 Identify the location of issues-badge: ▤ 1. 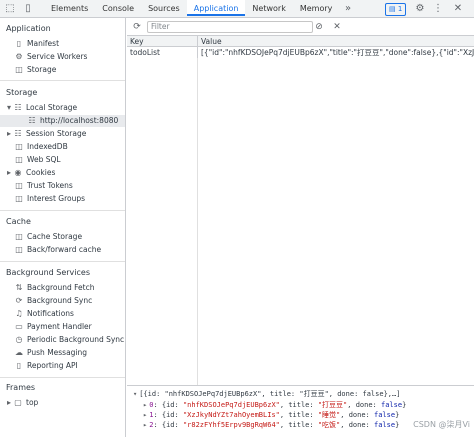
(396, 9).